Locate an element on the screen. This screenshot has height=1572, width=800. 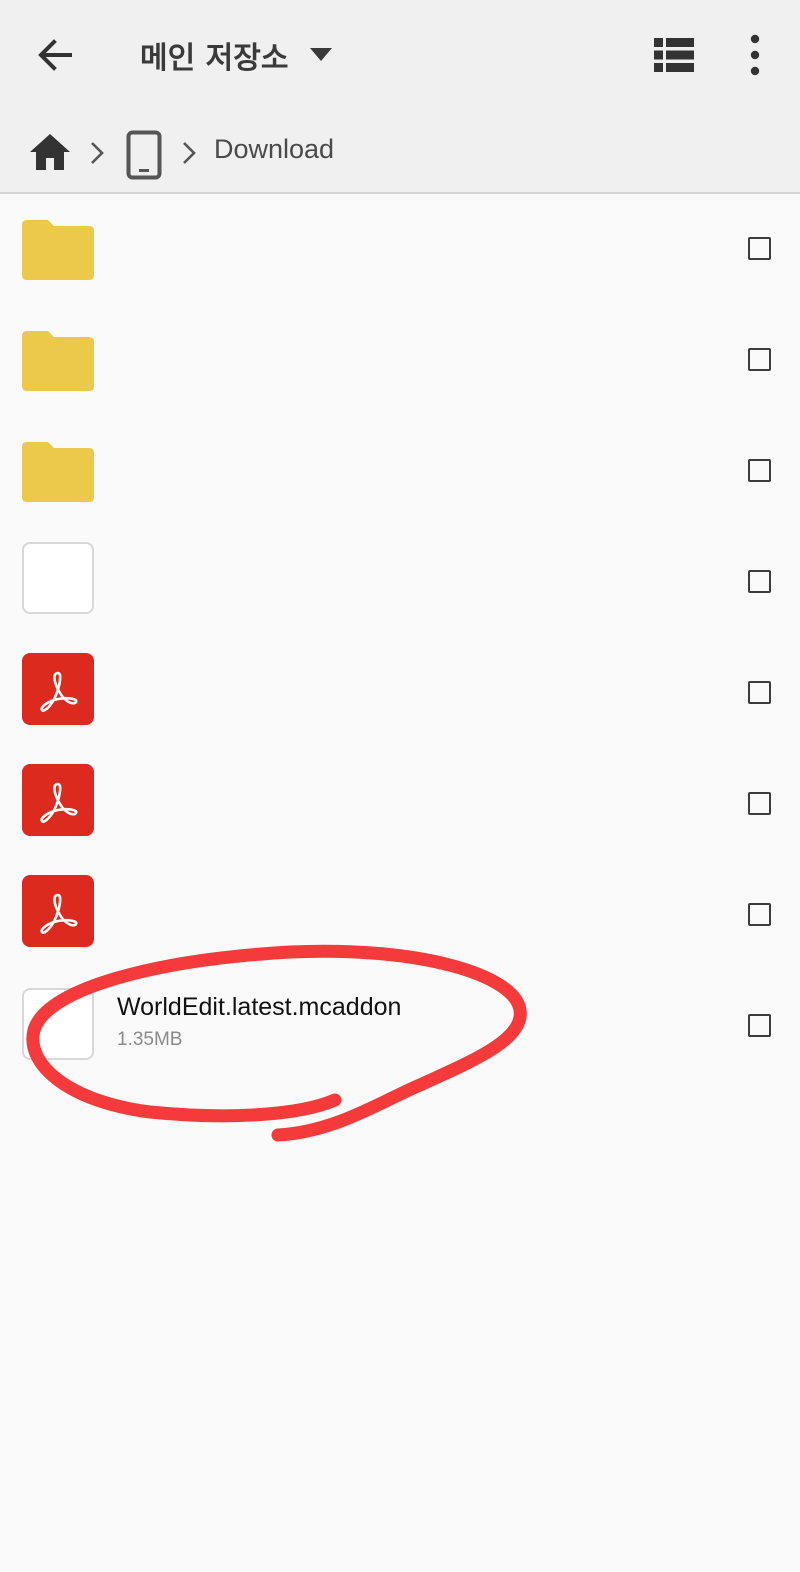
device-icon is located at coordinates (144, 155).